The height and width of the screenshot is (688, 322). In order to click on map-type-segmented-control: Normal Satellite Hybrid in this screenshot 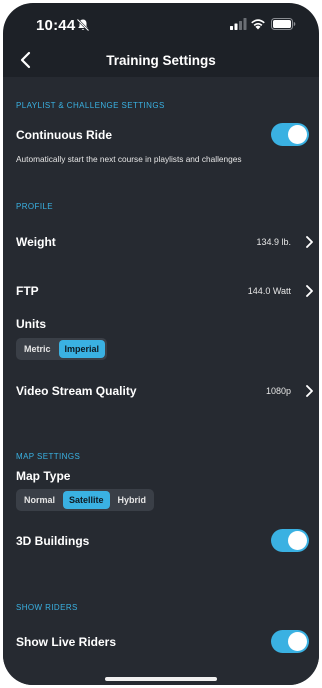, I will do `click(85, 500)`.